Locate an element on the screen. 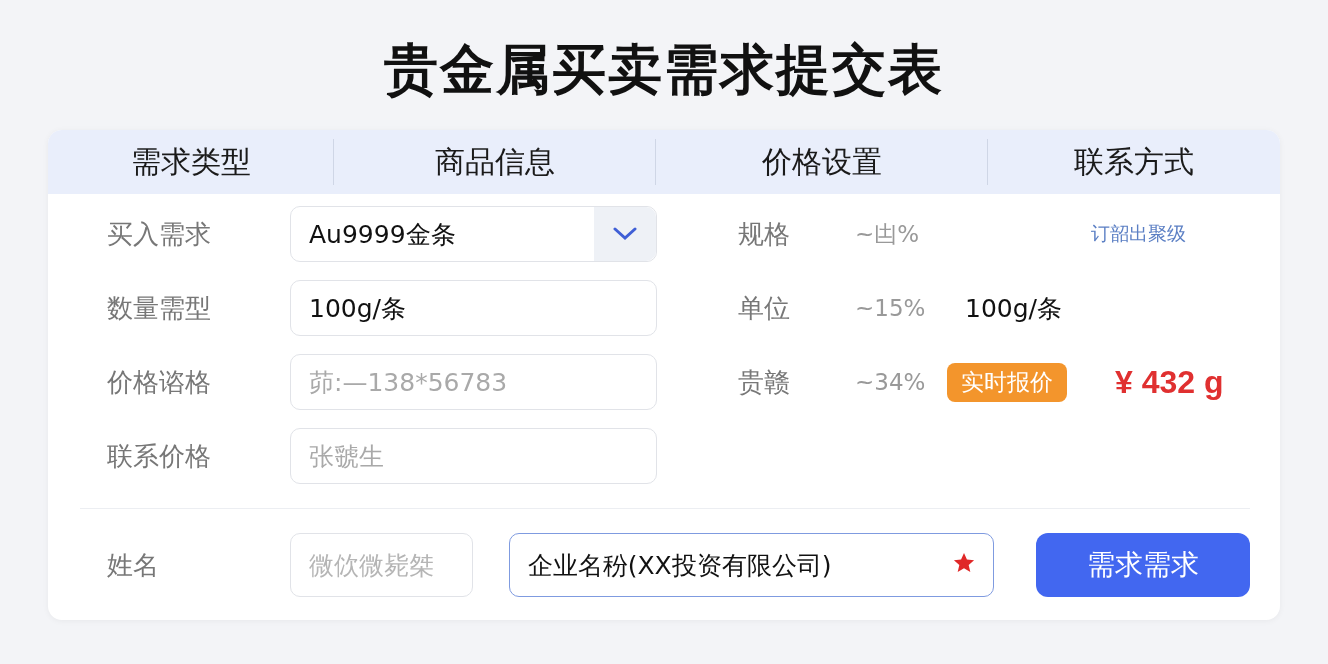 This screenshot has width=1328, height=664. column-header: 商品信息 is located at coordinates (494, 162).